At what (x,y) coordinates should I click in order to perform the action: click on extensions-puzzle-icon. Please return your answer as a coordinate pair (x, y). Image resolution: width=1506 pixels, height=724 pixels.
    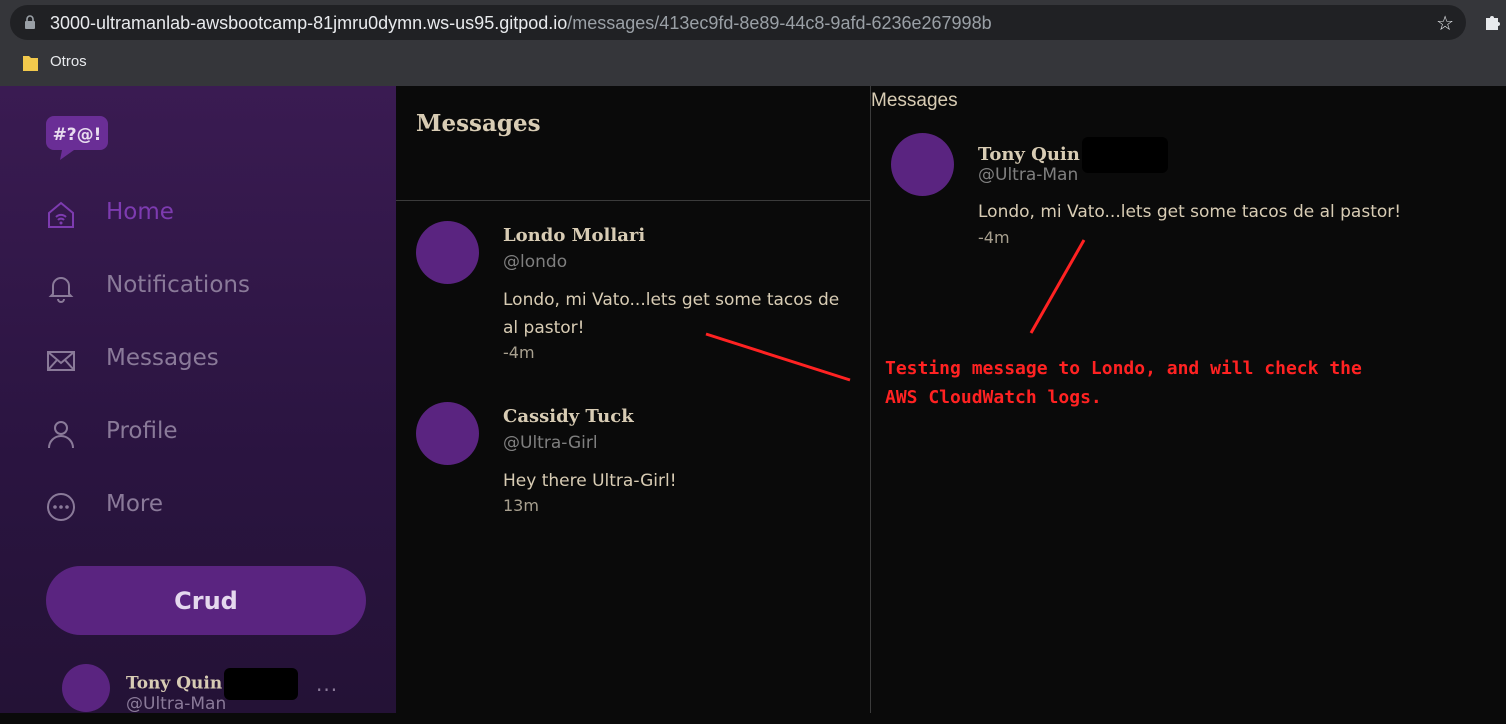
    Looking at the image, I should click on (1493, 23).